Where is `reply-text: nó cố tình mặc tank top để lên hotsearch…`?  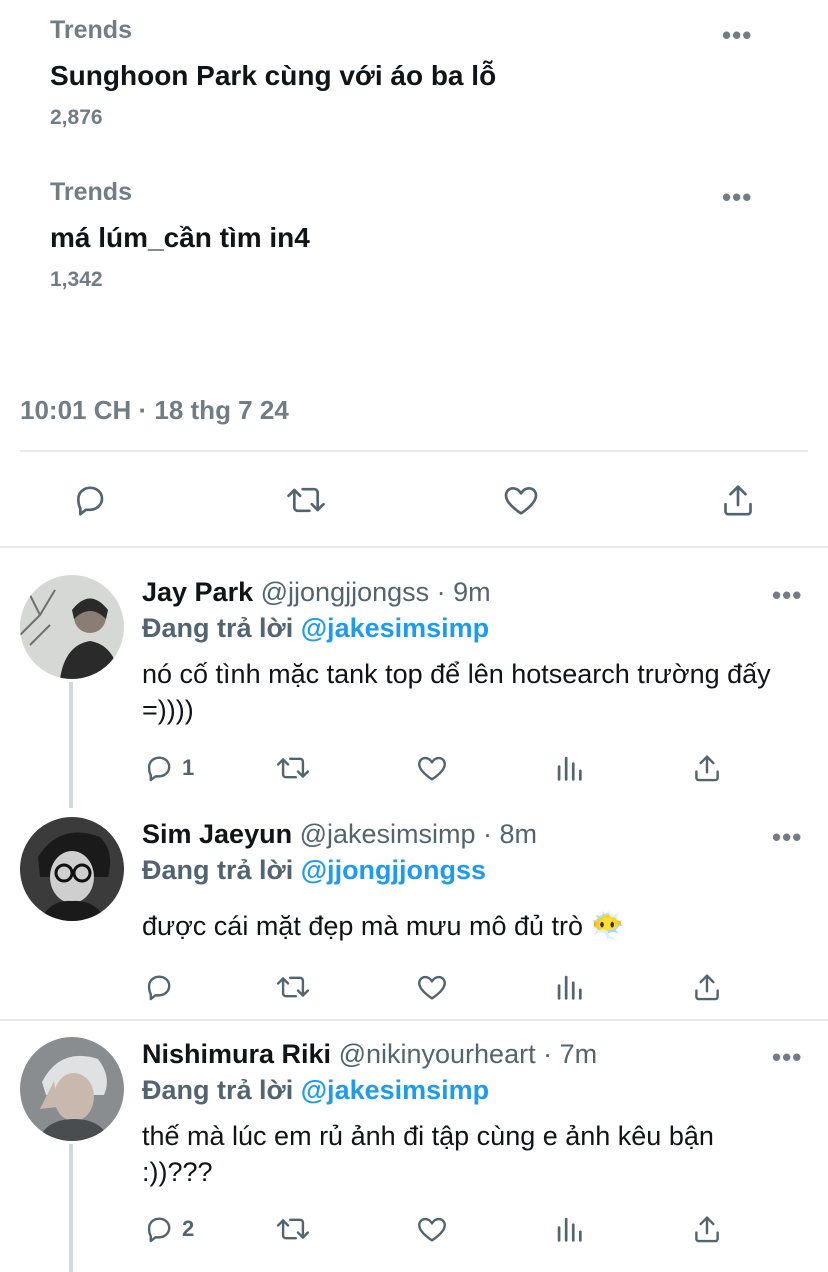
reply-text: nó cố tình mặc tank top để lên hotsearch… is located at coordinates (456, 692).